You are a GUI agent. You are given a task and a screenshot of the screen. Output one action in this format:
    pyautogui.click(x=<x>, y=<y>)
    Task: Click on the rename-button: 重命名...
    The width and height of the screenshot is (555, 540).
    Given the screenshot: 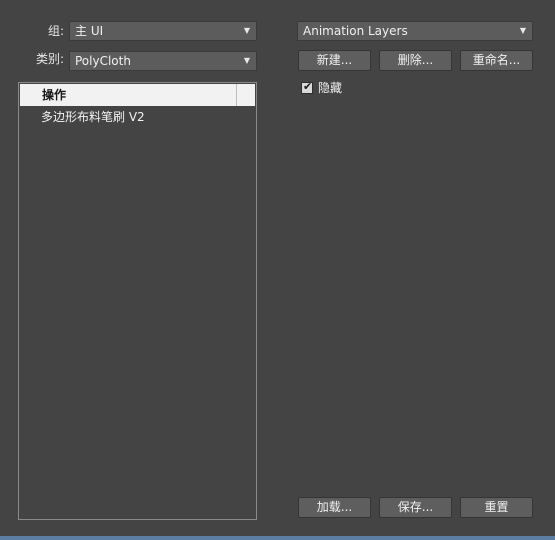 What is the action you would take?
    pyautogui.click(x=496, y=60)
    